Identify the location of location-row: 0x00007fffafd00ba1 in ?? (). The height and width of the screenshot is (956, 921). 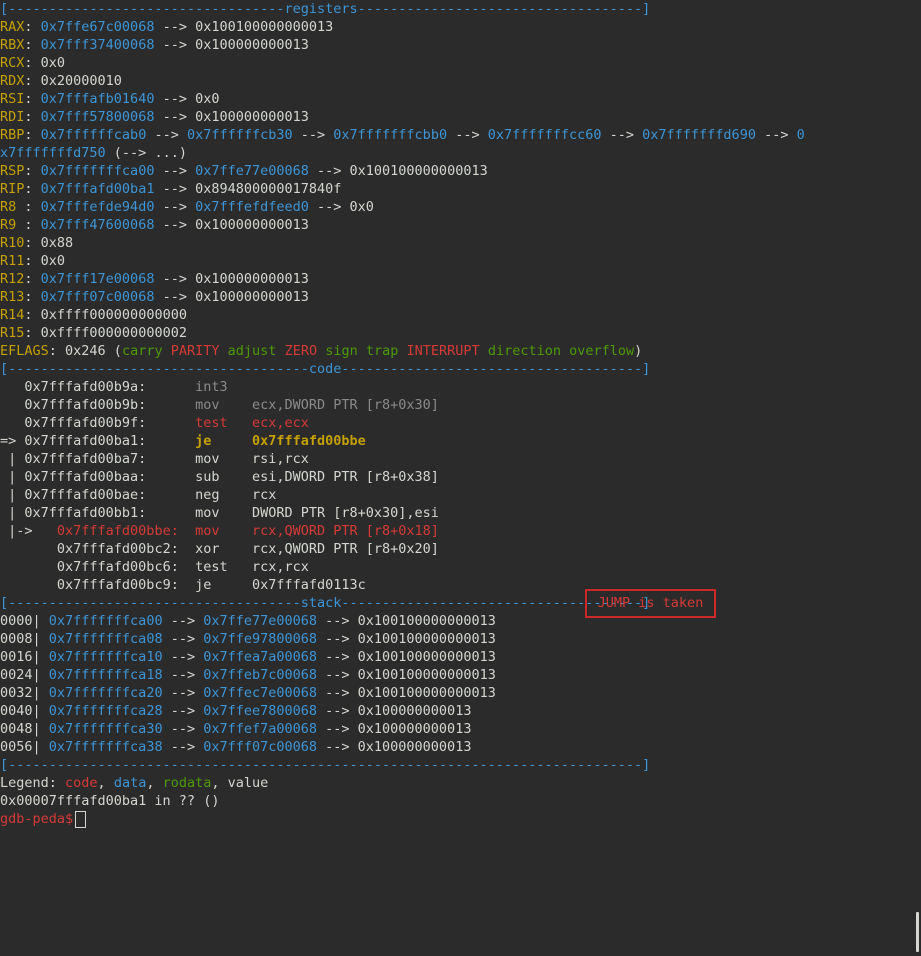
(460, 801).